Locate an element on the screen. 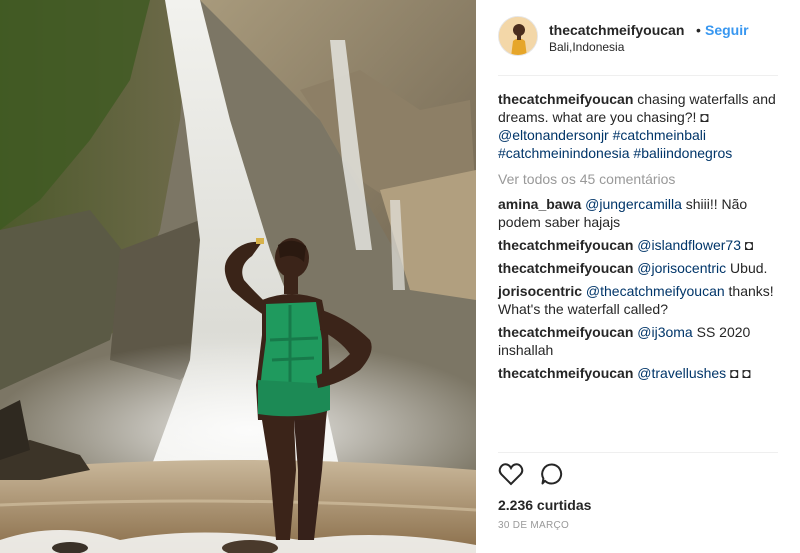 This screenshot has height=553, width=800. post-username: thecatchmeifyoucan is located at coordinates (616, 30).